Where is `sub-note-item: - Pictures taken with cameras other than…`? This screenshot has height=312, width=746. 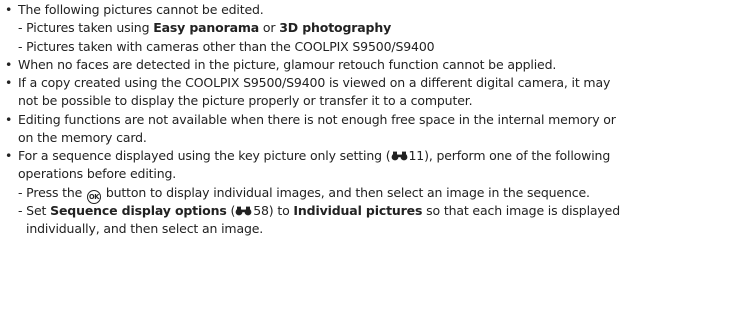
sub-note-item: - Pictures taken with cameras other than… is located at coordinates (373, 47).